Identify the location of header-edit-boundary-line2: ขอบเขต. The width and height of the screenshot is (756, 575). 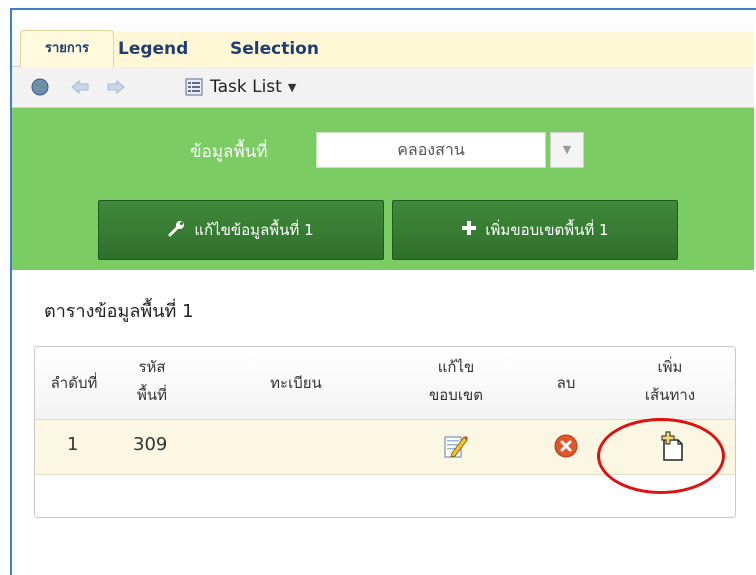
(456, 395).